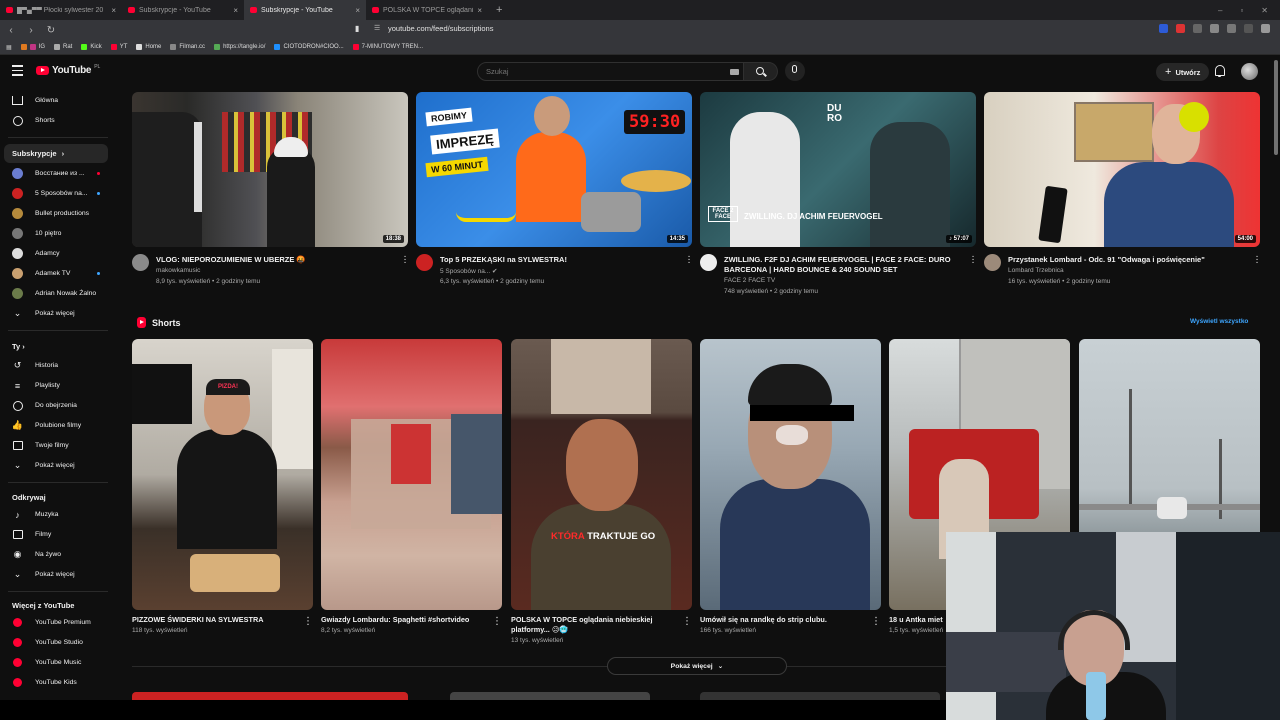 This screenshot has width=1280, height=720. Describe the element at coordinates (183, 10) in the screenshot. I see `browser-tab-2: Subskrypcje - YouTube ×` at that location.